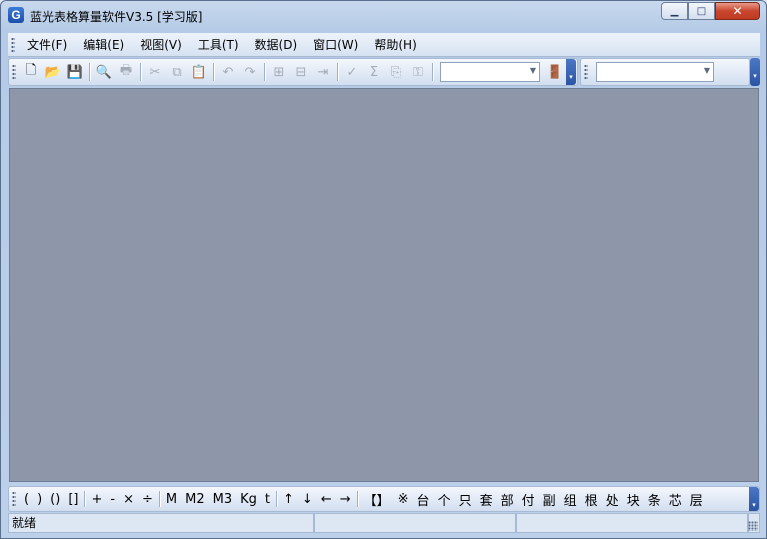 The width and height of the screenshot is (767, 539). Describe the element at coordinates (96, 499) in the screenshot. I see `symbol-button: +` at that location.